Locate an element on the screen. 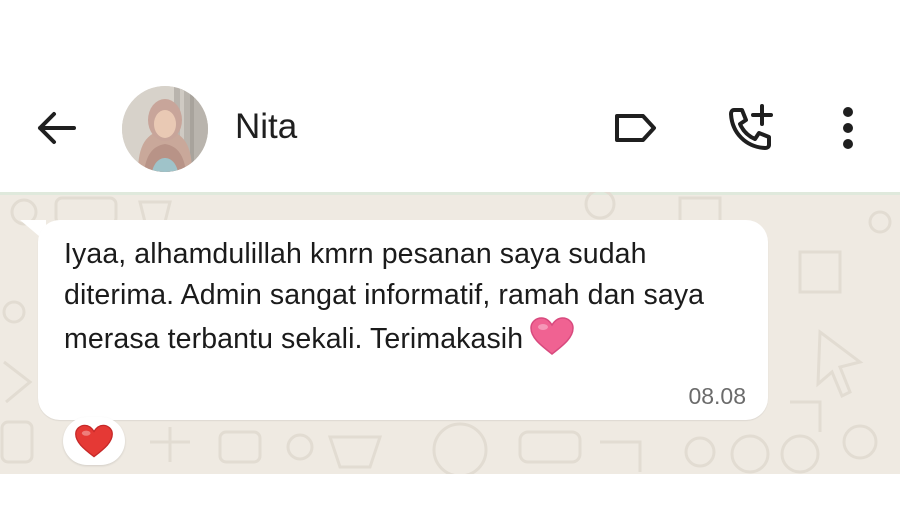 Image resolution: width=900 pixels, height=531 pixels. avatar is located at coordinates (165, 129).